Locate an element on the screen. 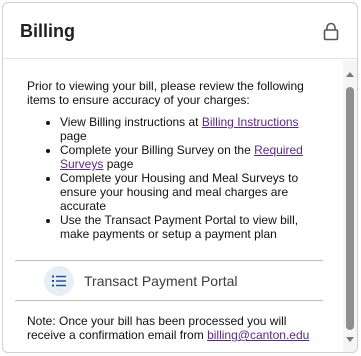 The height and width of the screenshot is (356, 361). scroll-up-arrow-icon is located at coordinates (350, 74).